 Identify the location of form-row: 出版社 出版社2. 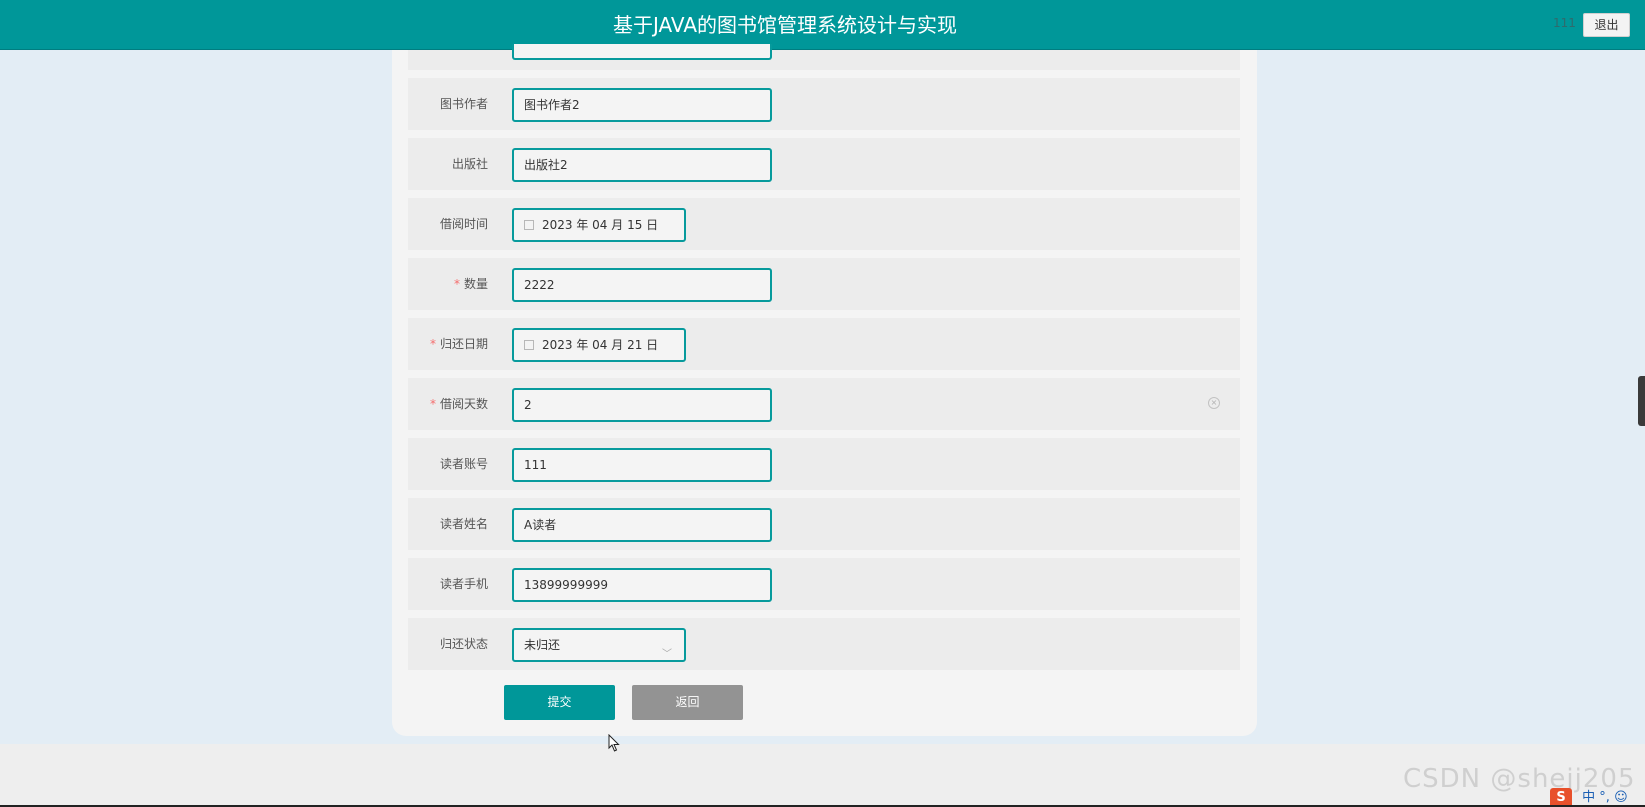
(824, 164).